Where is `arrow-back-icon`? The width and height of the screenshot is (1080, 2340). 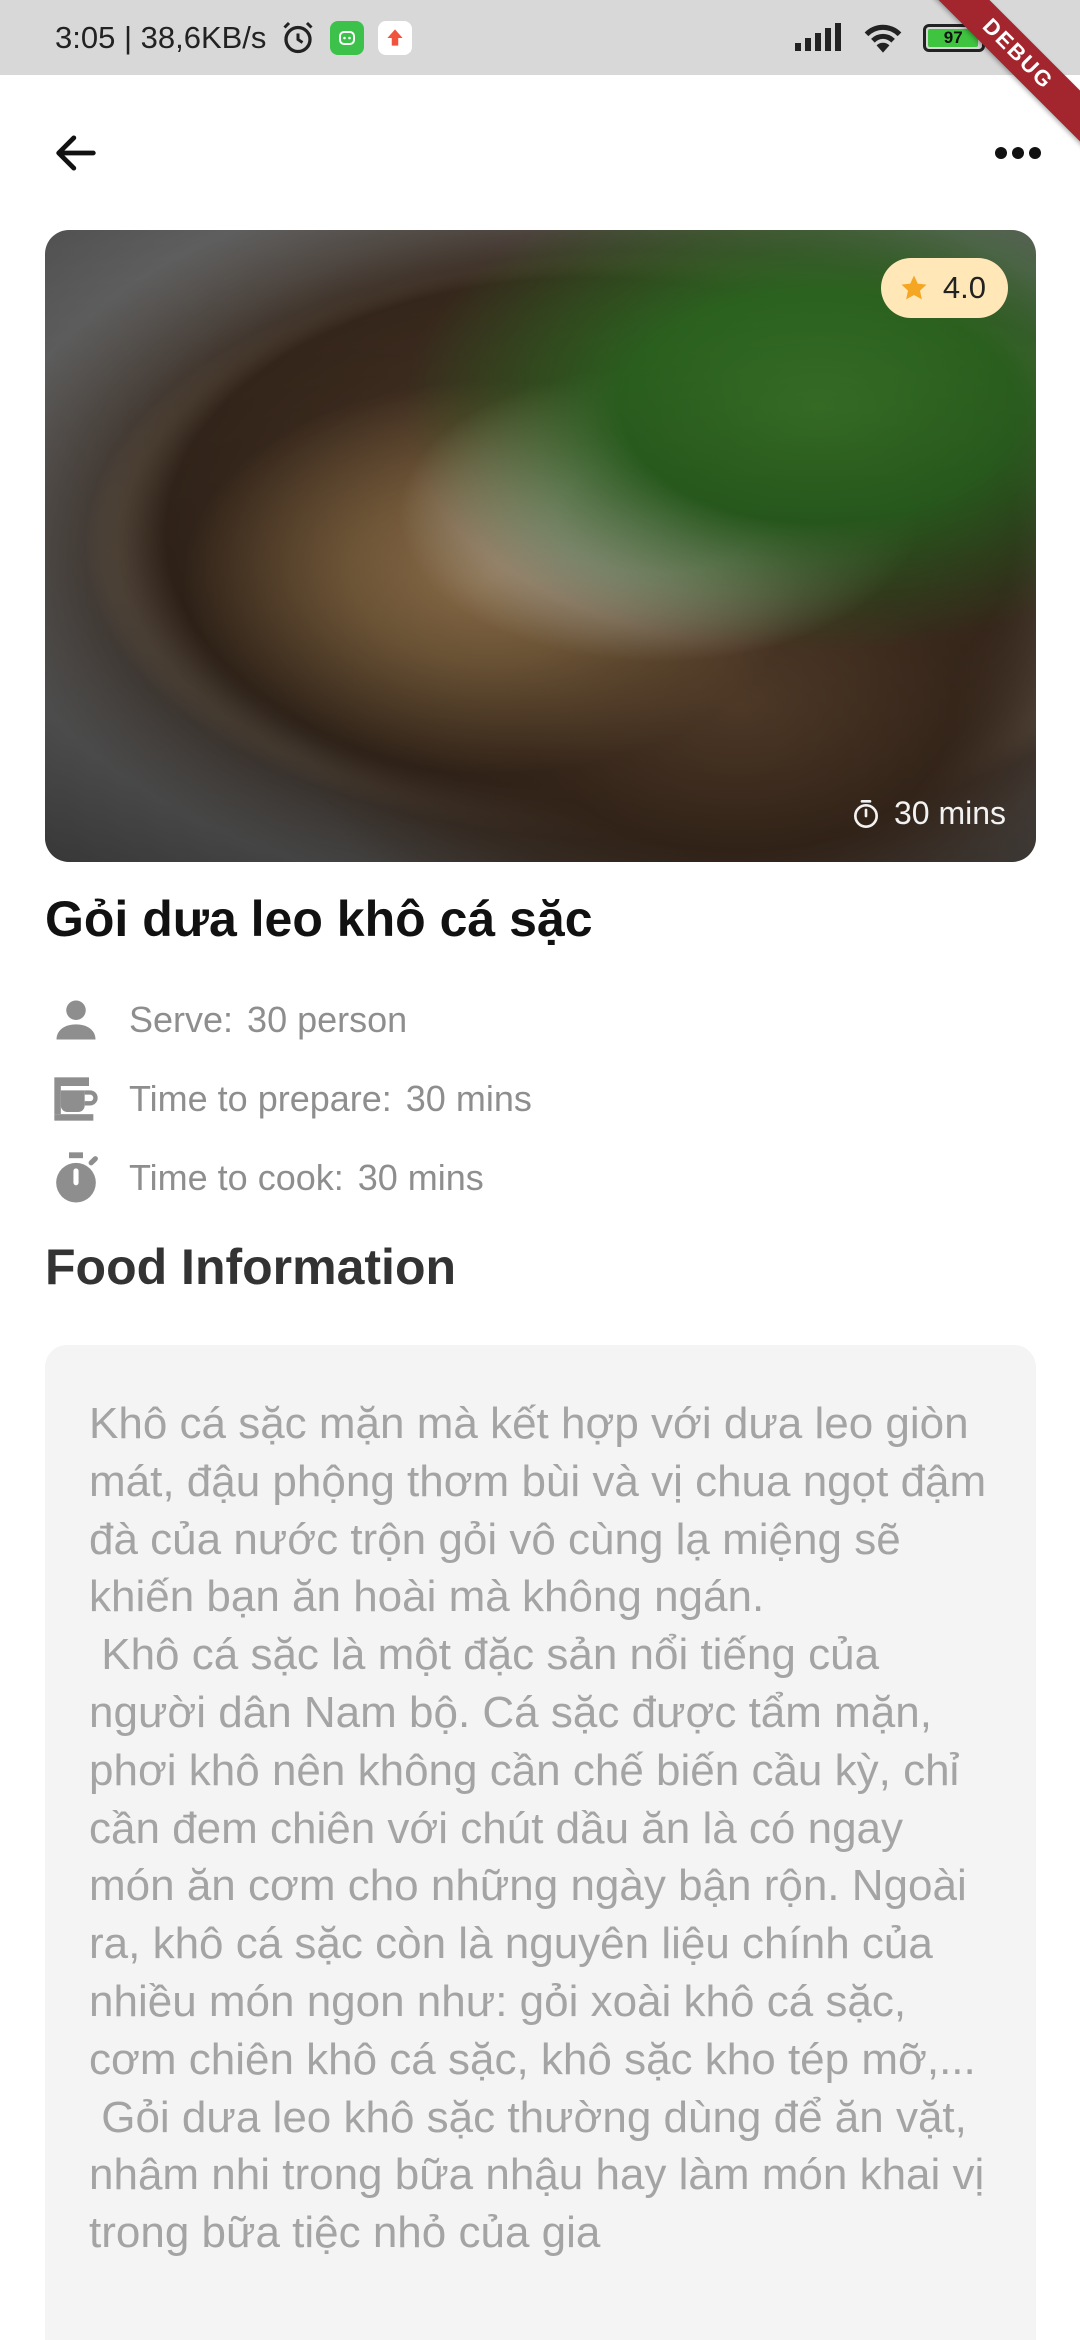
arrow-back-icon is located at coordinates (76, 153).